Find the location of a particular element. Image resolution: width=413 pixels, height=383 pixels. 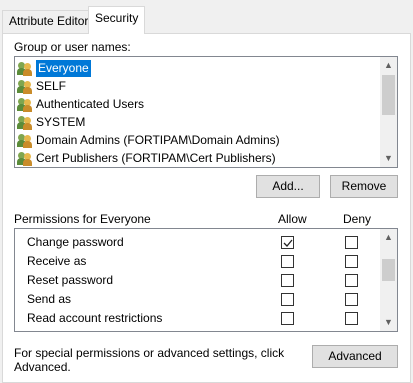

list-item-label: SELF is located at coordinates (51, 86).